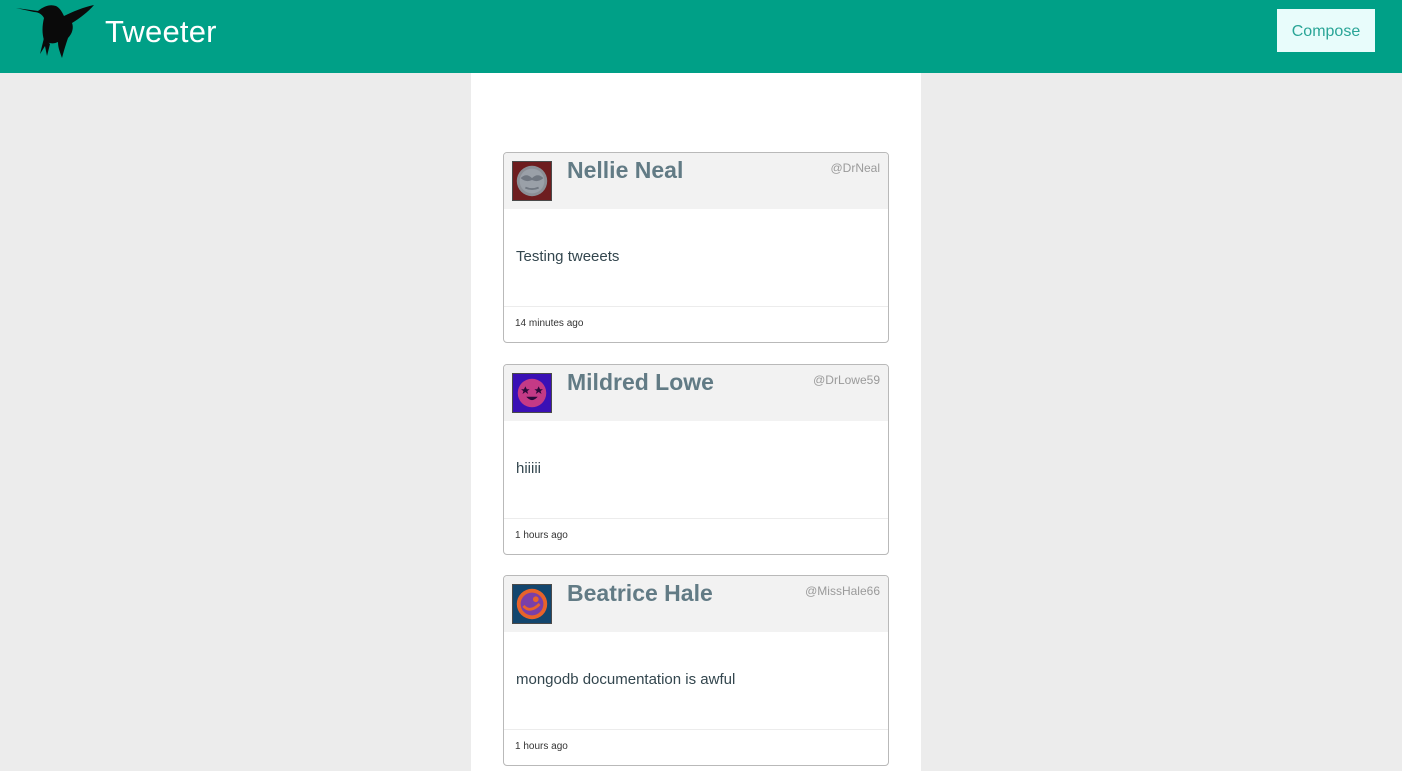  What do you see at coordinates (846, 380) in the screenshot?
I see `author-handle: @DrLowe59` at bounding box center [846, 380].